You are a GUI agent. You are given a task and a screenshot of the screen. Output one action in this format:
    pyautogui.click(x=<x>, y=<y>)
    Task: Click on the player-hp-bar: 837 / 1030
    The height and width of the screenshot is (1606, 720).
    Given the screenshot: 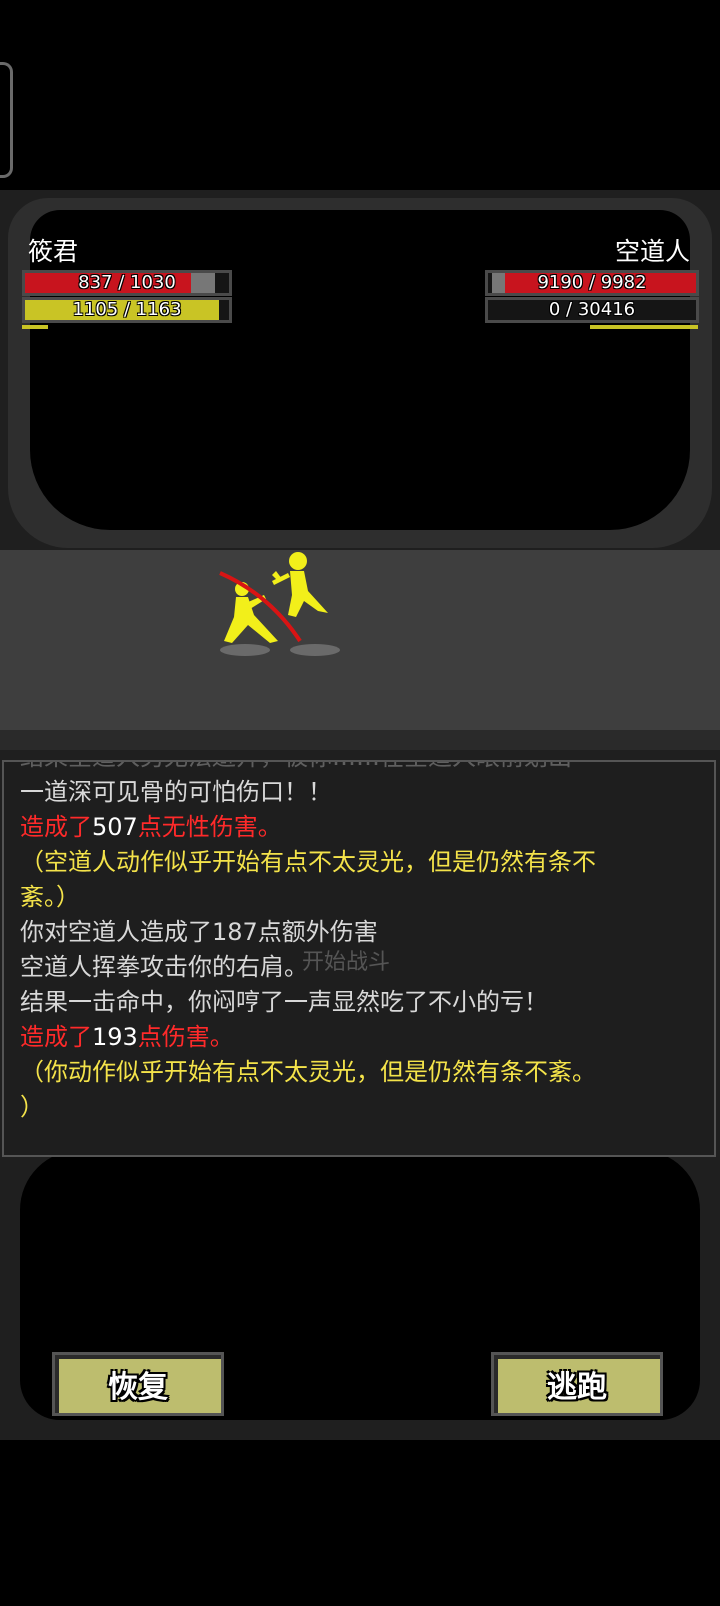 What is the action you would take?
    pyautogui.click(x=127, y=283)
    